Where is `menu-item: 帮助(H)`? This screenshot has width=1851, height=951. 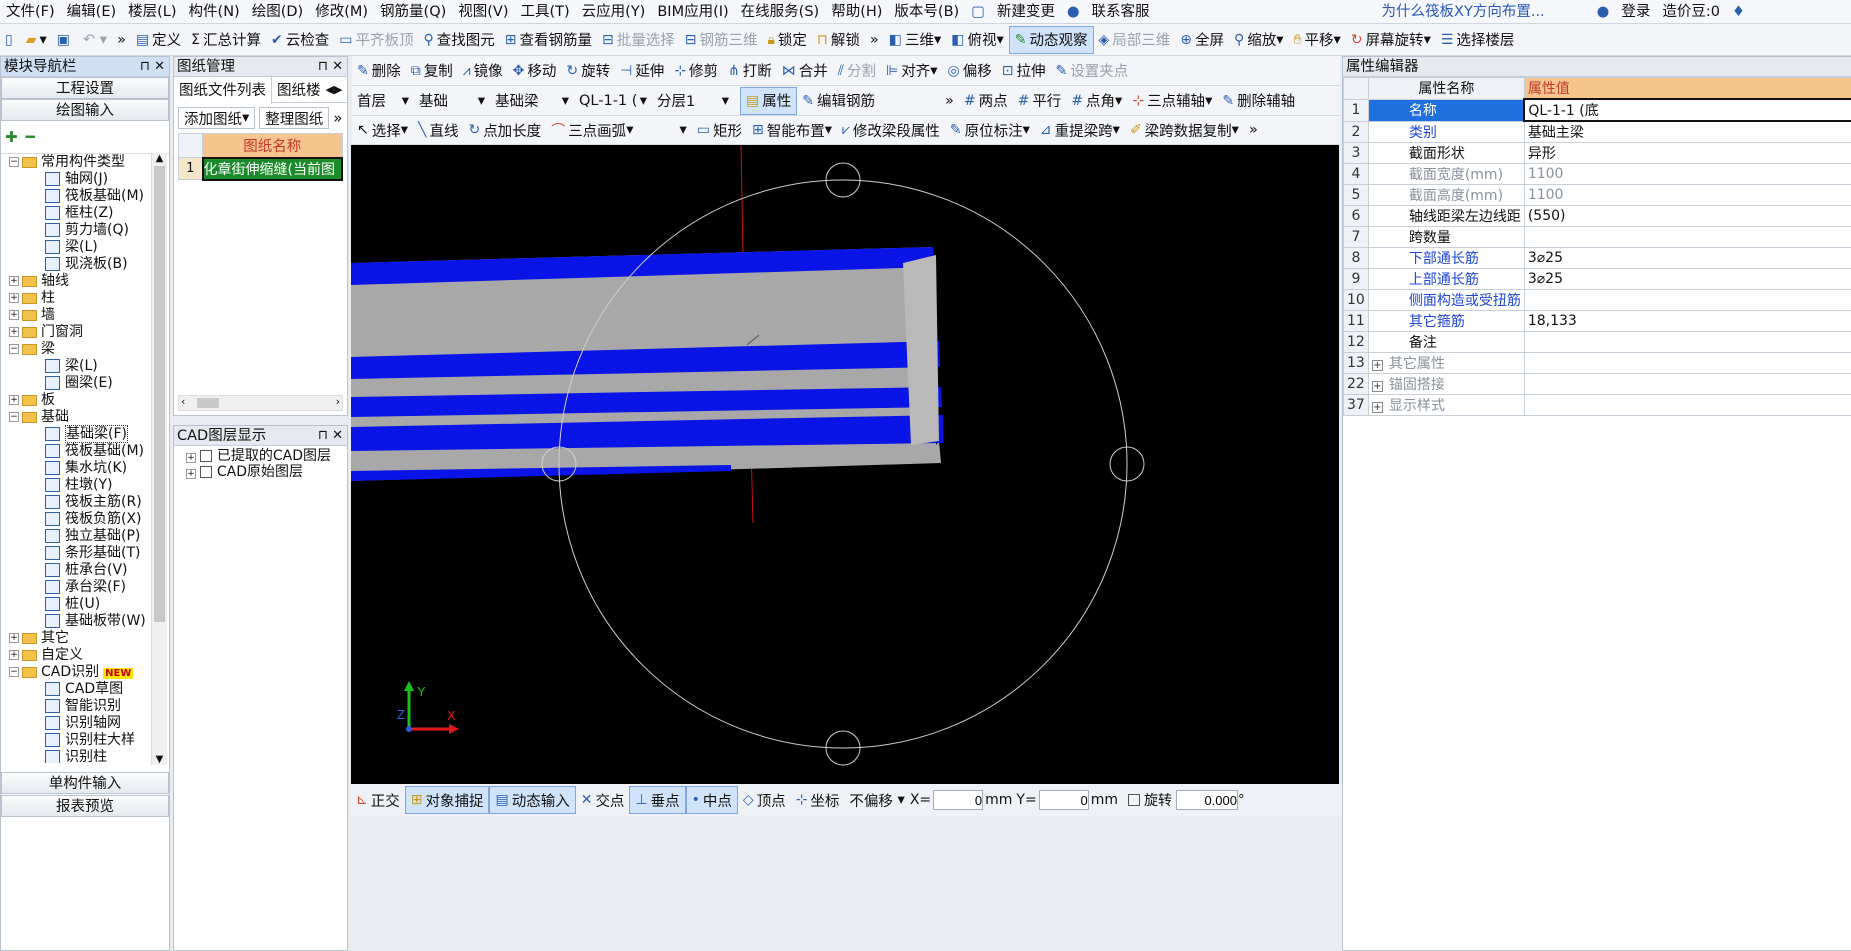 menu-item: 帮助(H) is located at coordinates (856, 12).